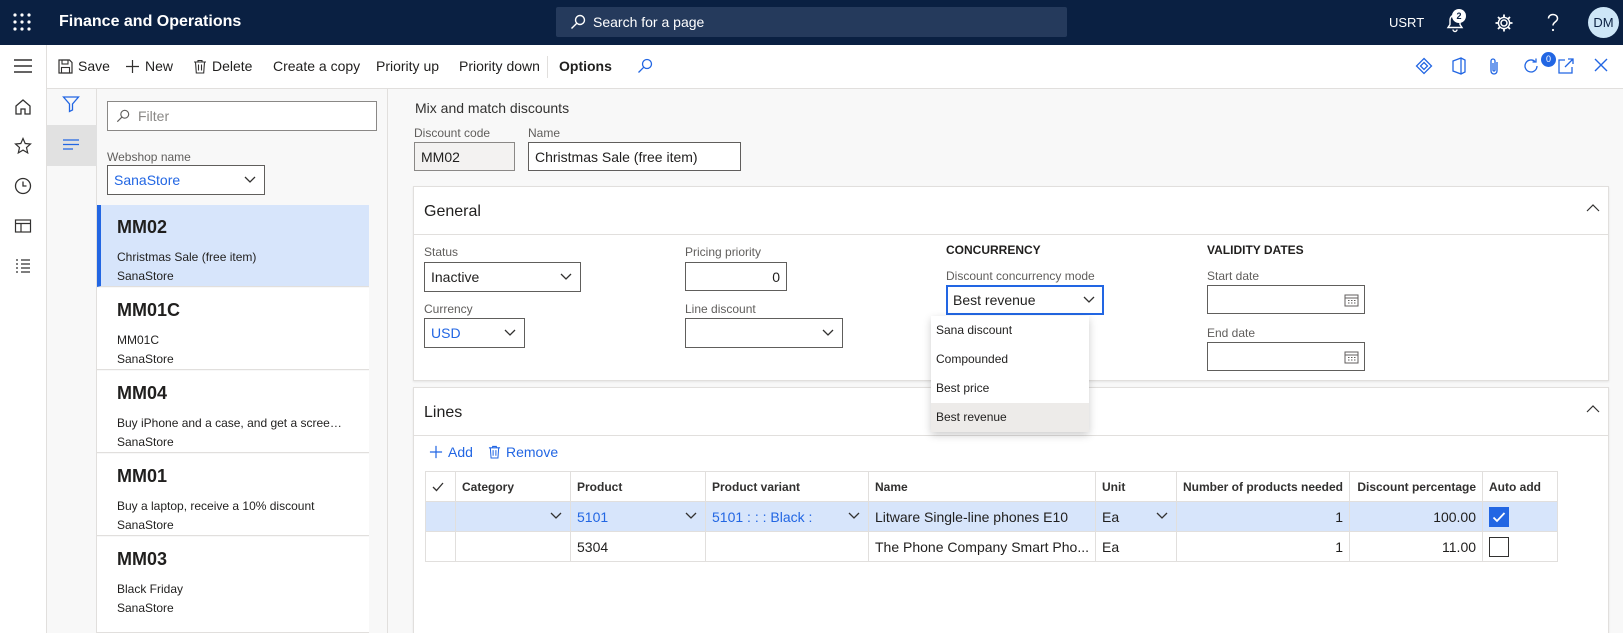 The width and height of the screenshot is (1623, 633). I want to click on concurrency-heading: CONCURRENCY, so click(993, 250).